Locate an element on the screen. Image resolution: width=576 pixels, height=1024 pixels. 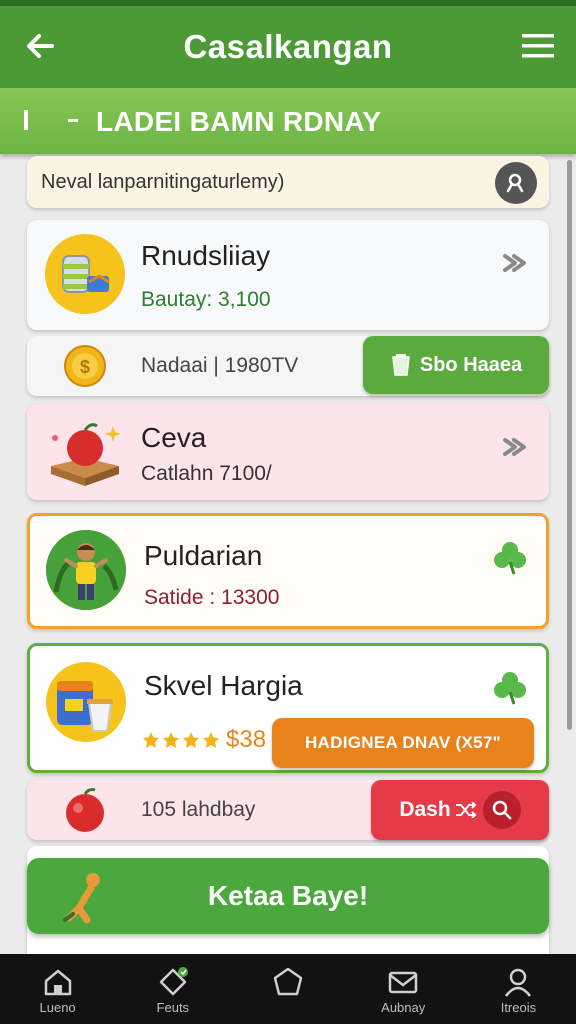
list-item-rnudsliiay: Rnudsliiay Bautay: 3,100 is located at coordinates (288, 275).